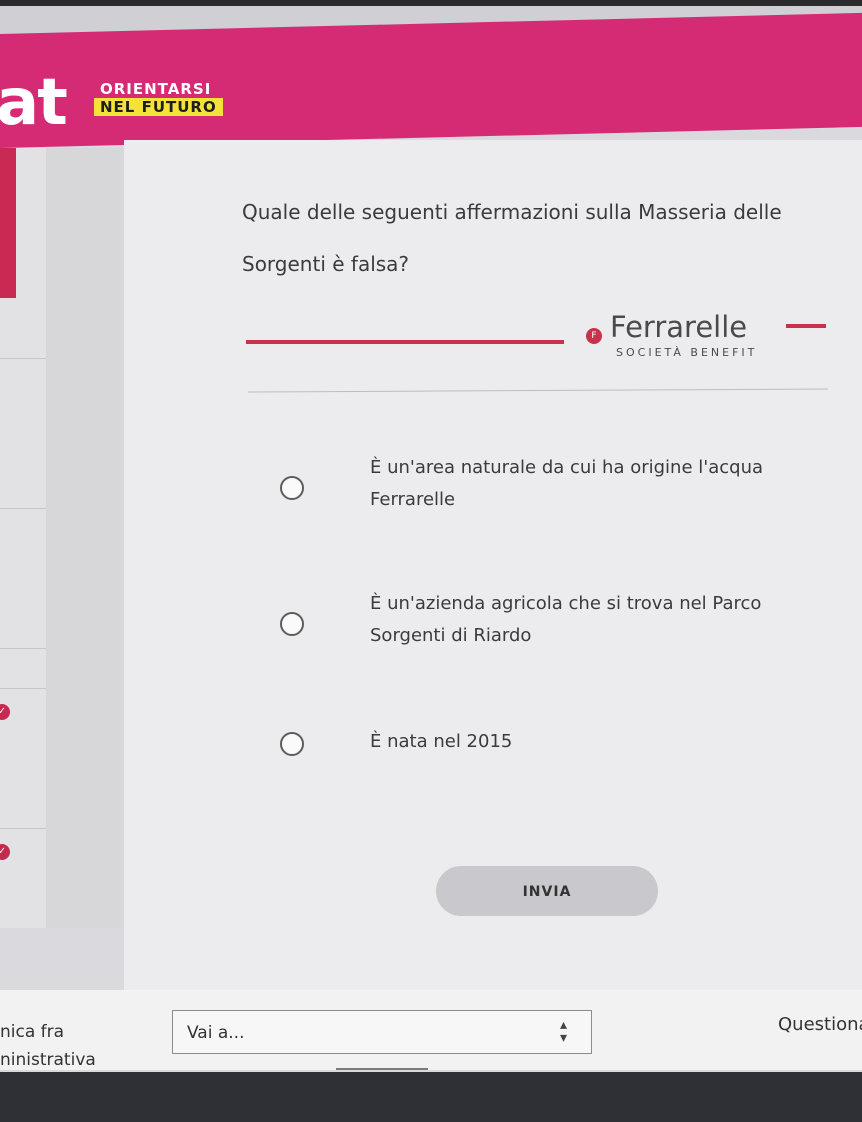 The width and height of the screenshot is (862, 1122). What do you see at coordinates (547, 891) in the screenshot?
I see `submit-button: INVIA` at bounding box center [547, 891].